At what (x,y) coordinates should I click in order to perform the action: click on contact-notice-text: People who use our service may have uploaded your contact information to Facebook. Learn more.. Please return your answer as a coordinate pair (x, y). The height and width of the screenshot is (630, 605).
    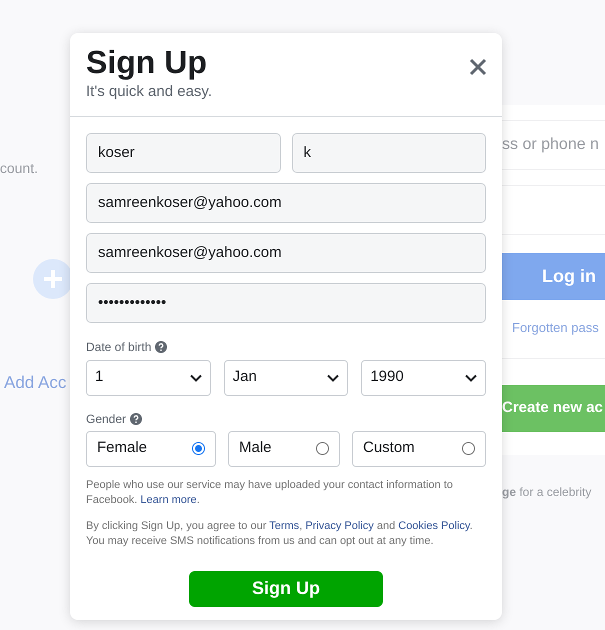
    Looking at the image, I should click on (270, 493).